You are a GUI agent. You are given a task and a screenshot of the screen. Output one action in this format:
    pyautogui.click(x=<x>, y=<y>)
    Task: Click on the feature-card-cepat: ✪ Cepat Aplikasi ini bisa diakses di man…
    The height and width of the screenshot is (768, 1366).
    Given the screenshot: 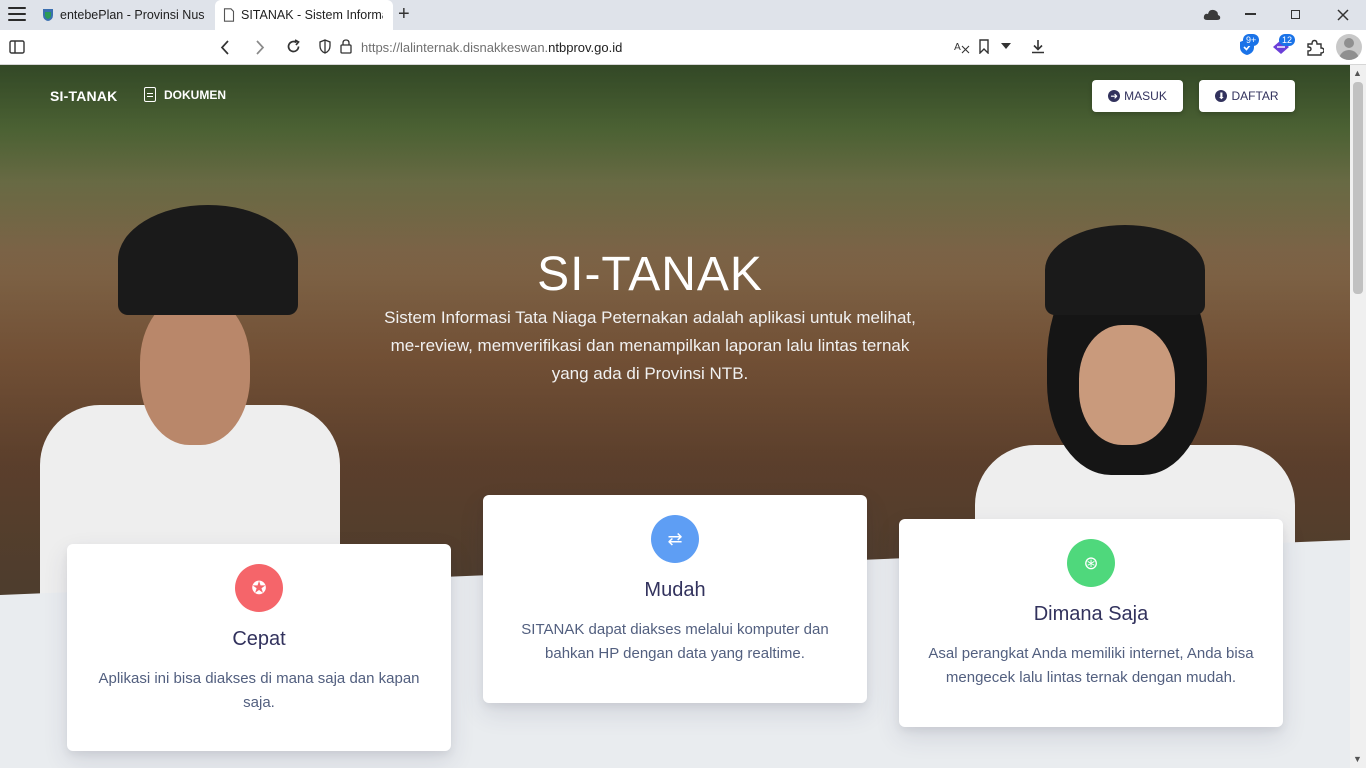 What is the action you would take?
    pyautogui.click(x=259, y=647)
    